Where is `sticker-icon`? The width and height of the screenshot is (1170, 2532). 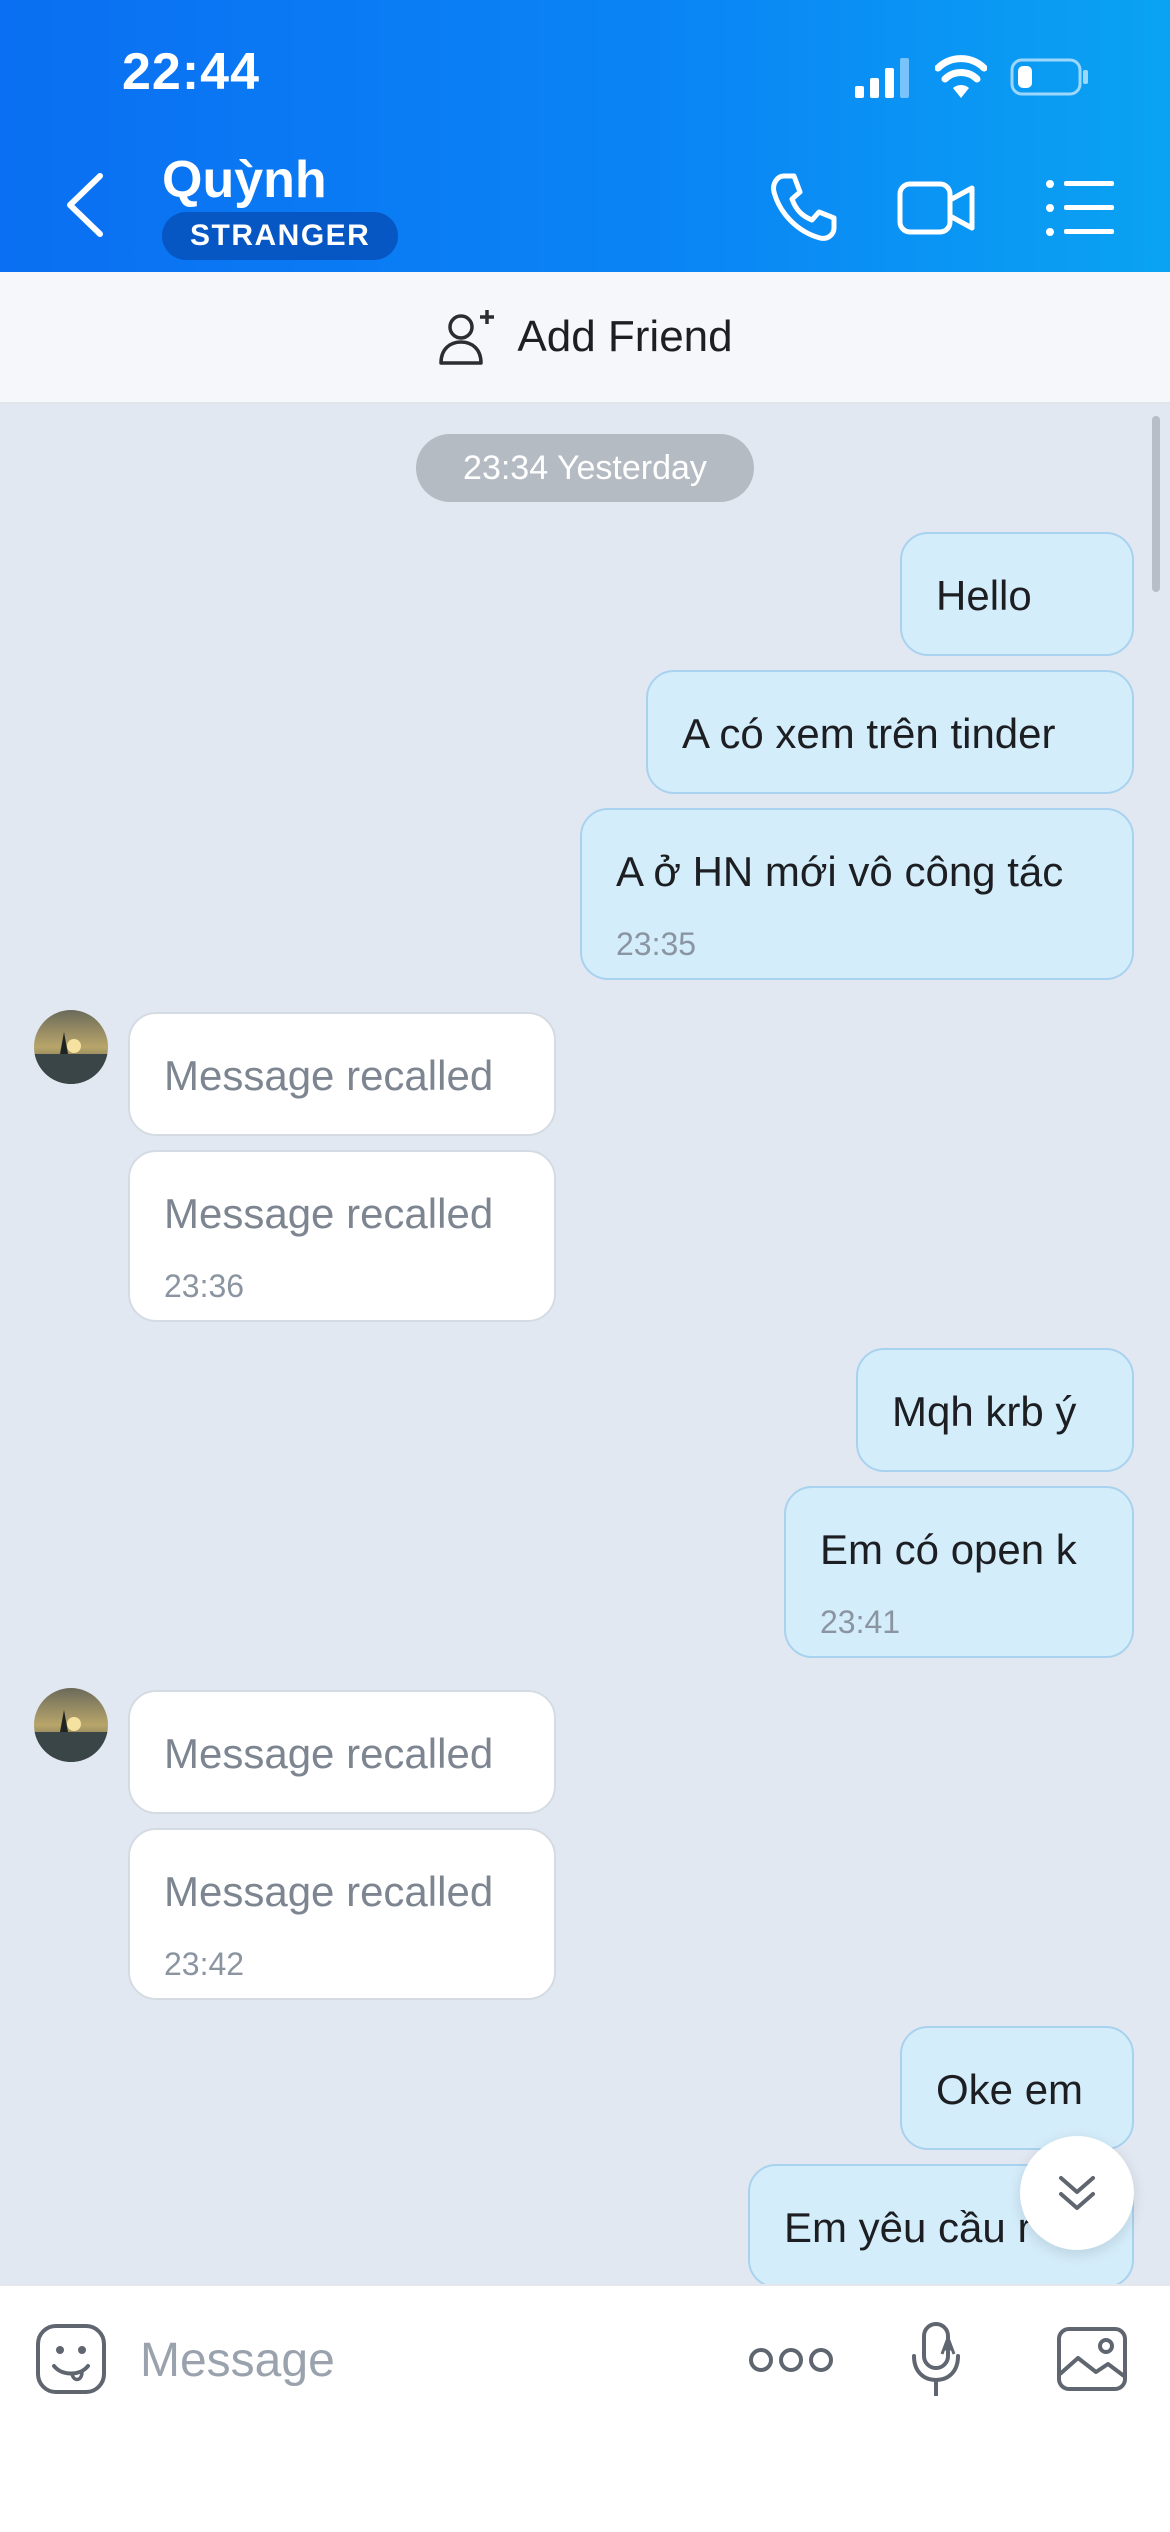
sticker-icon is located at coordinates (71, 2359).